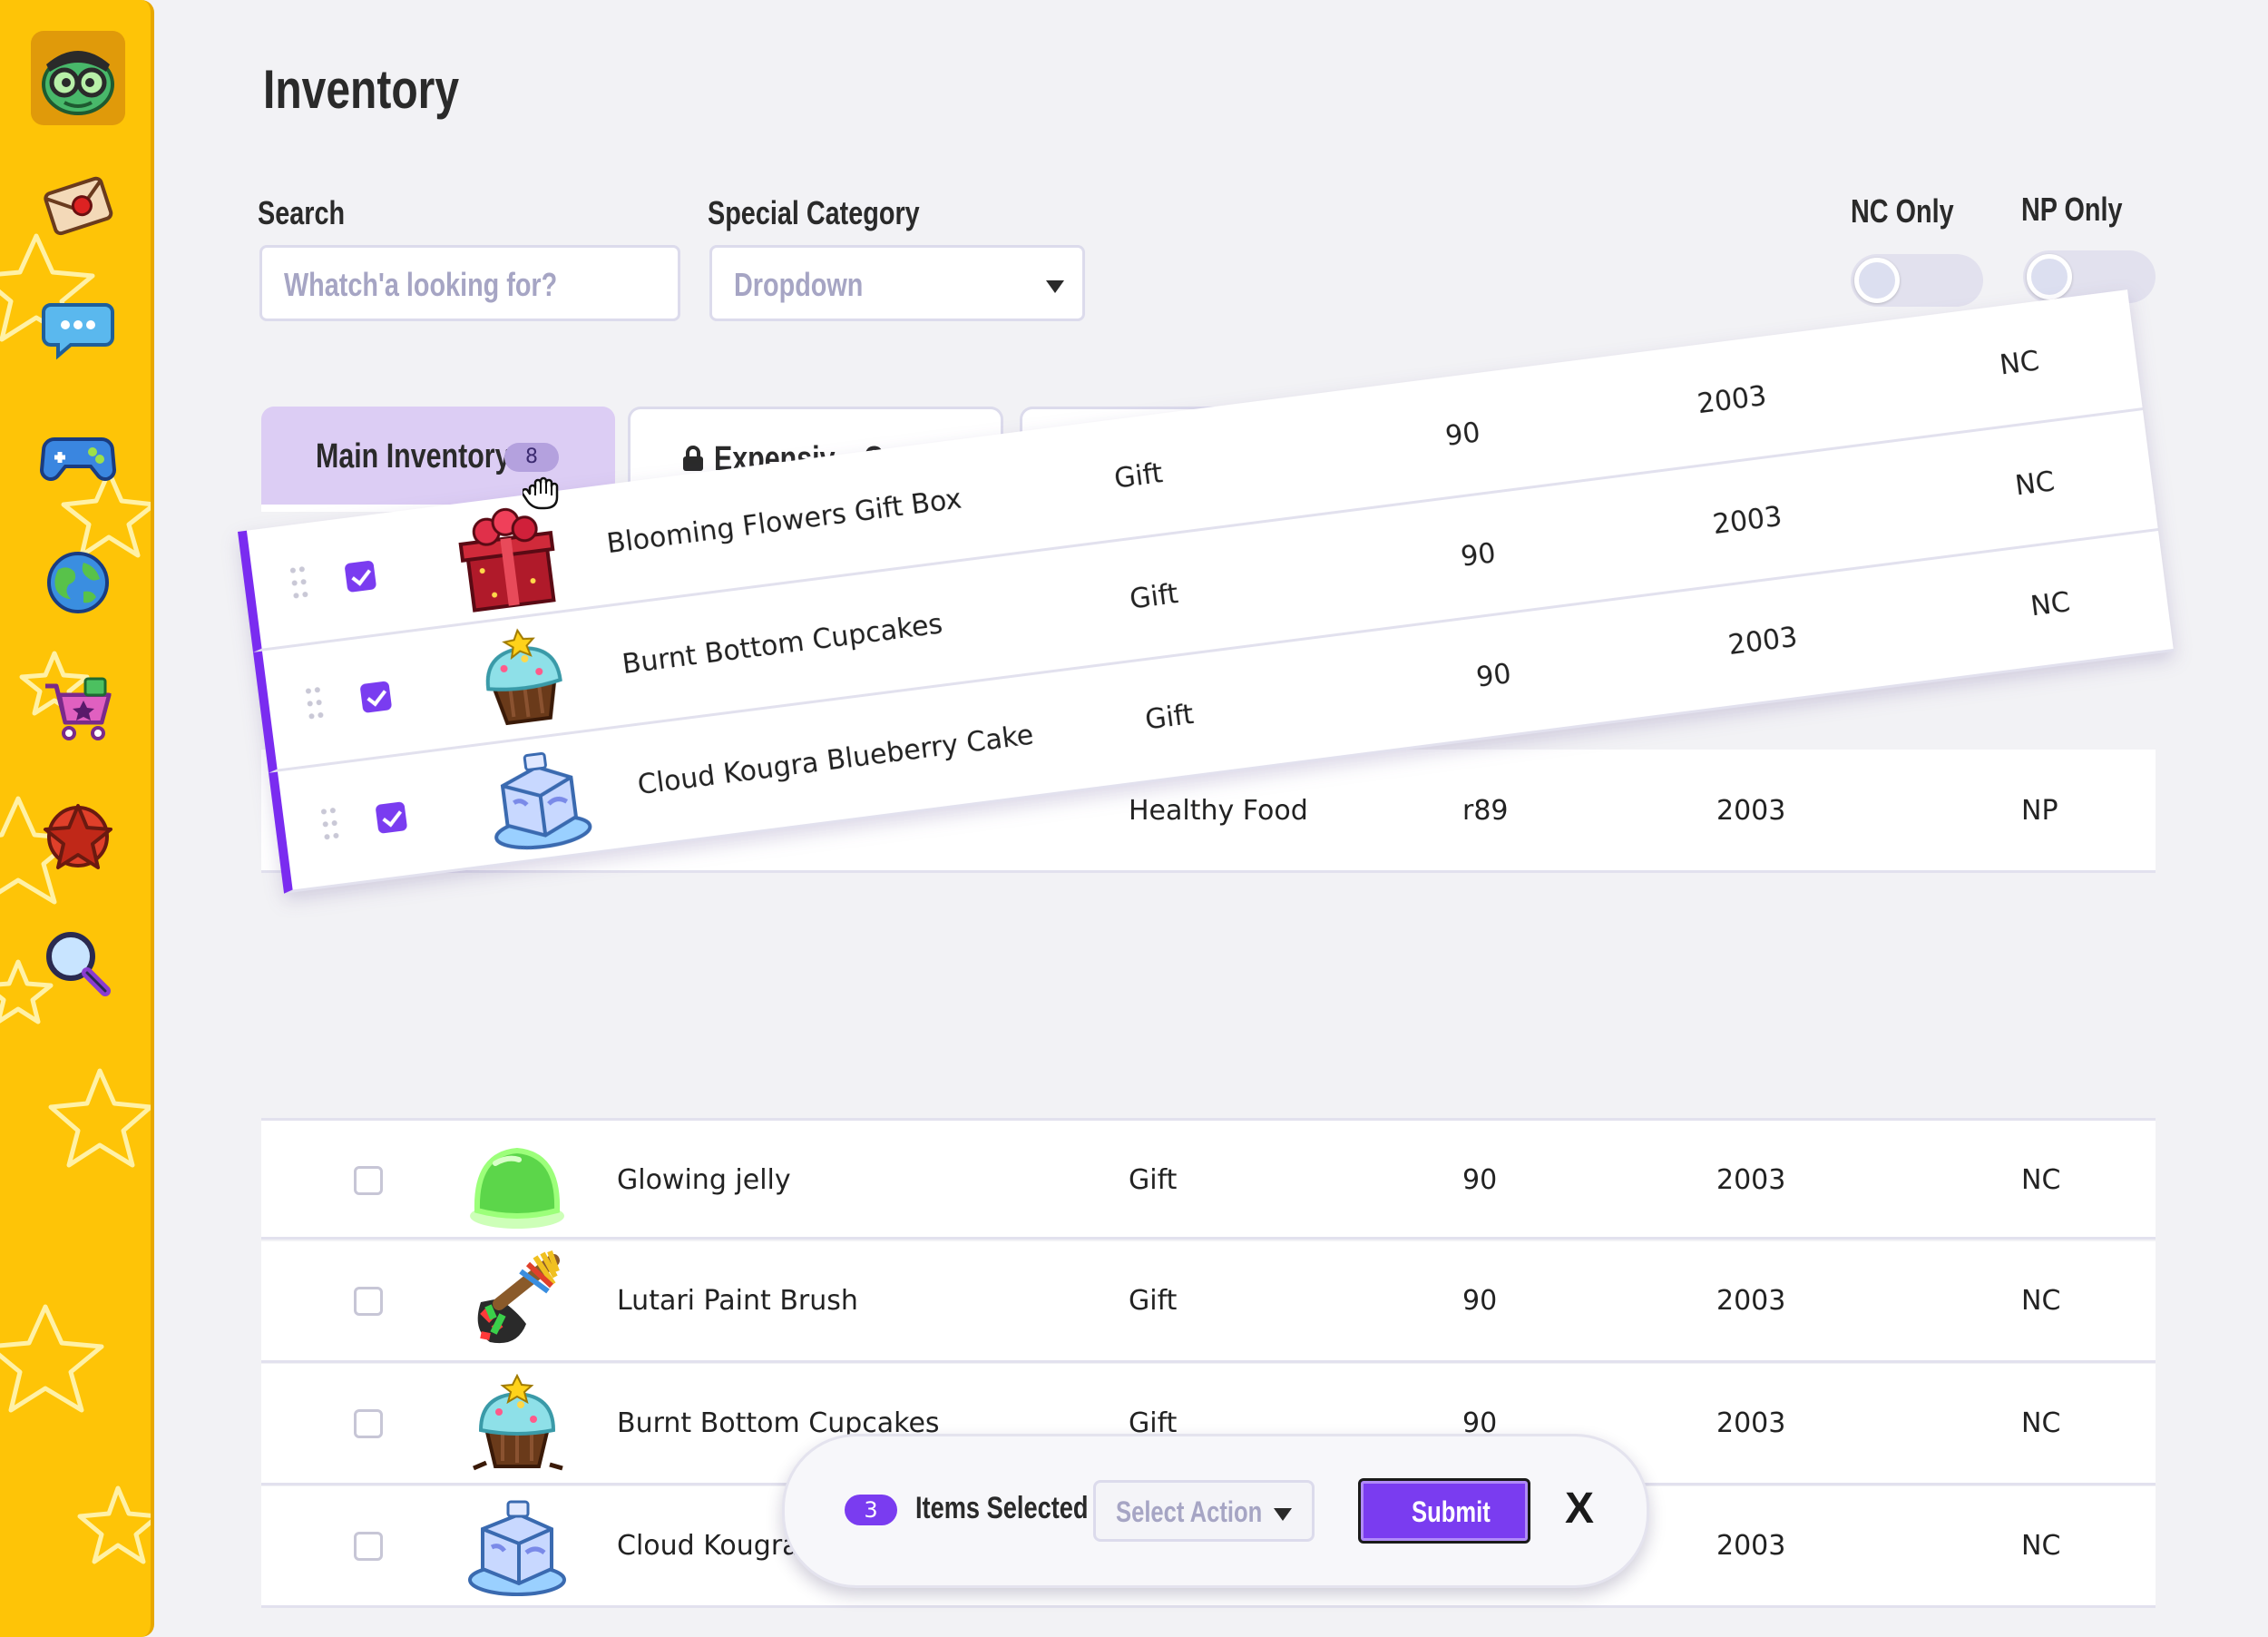  I want to click on category-dropdown: Dropdown, so click(897, 283).